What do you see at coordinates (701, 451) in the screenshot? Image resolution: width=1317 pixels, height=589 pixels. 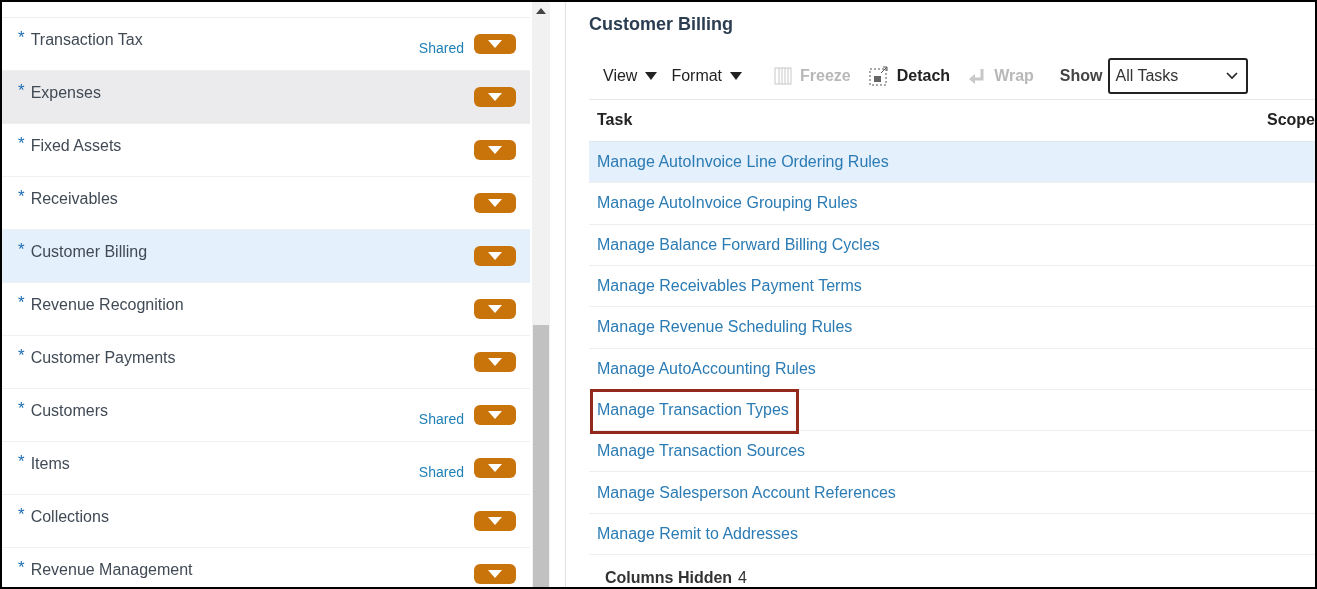 I see `task-link: Manage Transaction Sources` at bounding box center [701, 451].